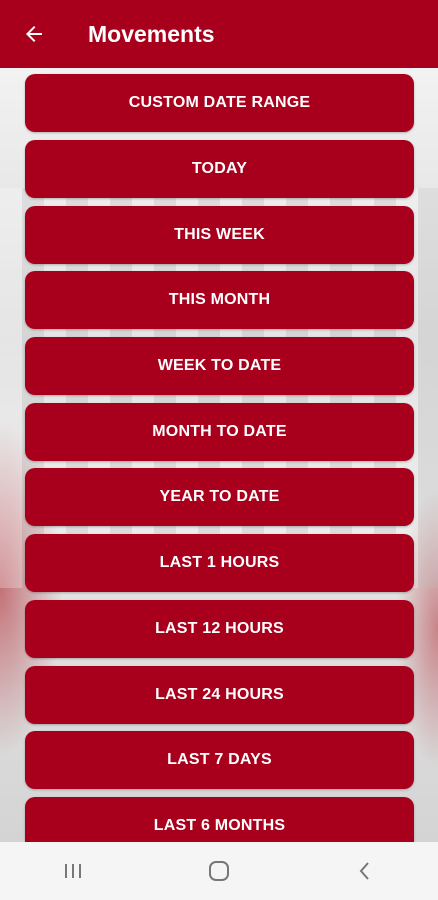 Image resolution: width=438 pixels, height=900 pixels. What do you see at coordinates (219, 432) in the screenshot?
I see `option-month-to-date: MONTH TO DATE` at bounding box center [219, 432].